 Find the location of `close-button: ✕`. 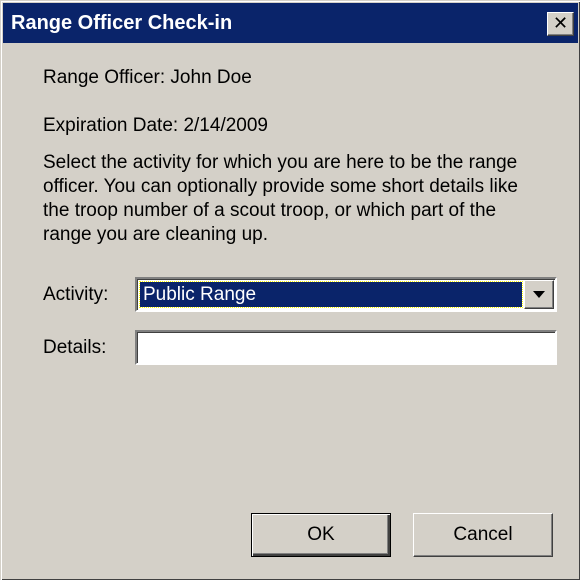

close-button: ✕ is located at coordinates (560, 24).